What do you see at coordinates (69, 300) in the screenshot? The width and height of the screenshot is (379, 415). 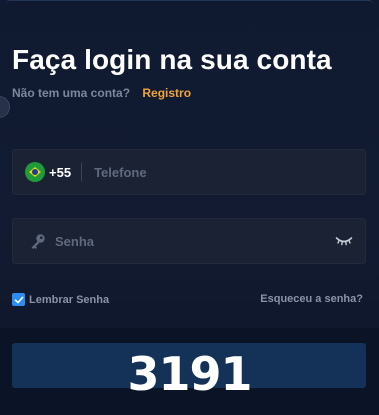 I see `remember-label: Lembrar Senha` at bounding box center [69, 300].